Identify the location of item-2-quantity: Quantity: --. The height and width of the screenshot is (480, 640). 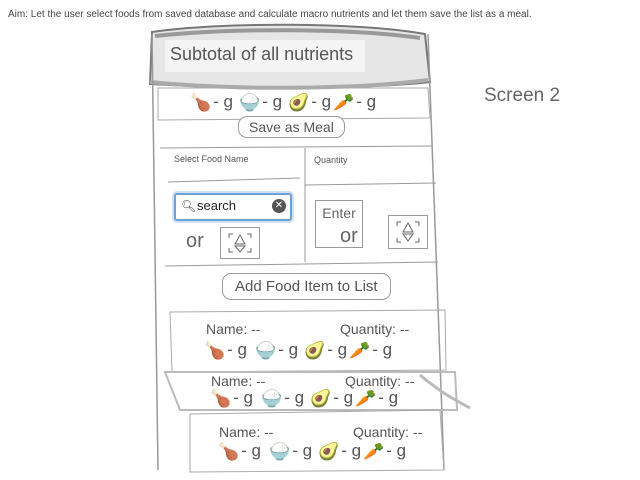
(380, 381).